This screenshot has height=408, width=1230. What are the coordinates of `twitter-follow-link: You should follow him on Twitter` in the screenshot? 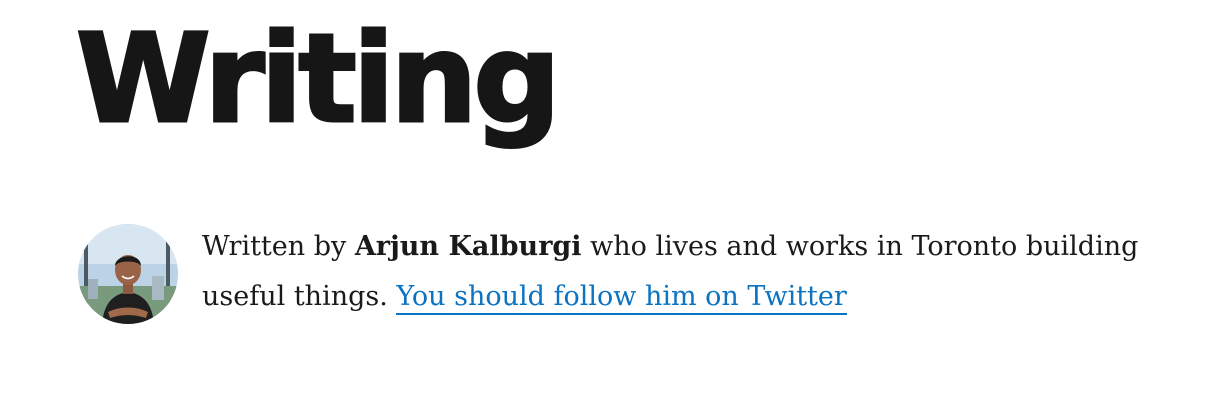 It's located at (621, 298).